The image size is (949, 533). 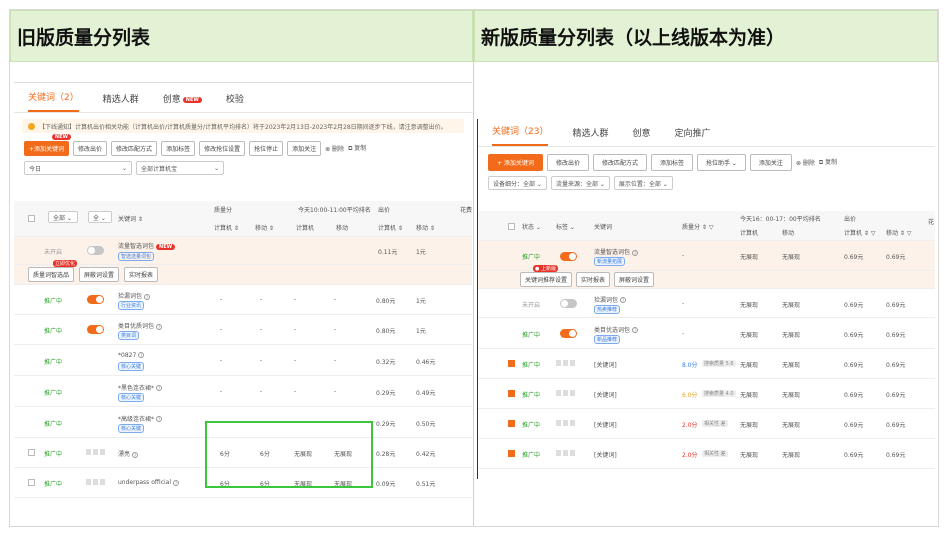 What do you see at coordinates (235, 102) in the screenshot?
I see `tab-3: 校验` at bounding box center [235, 102].